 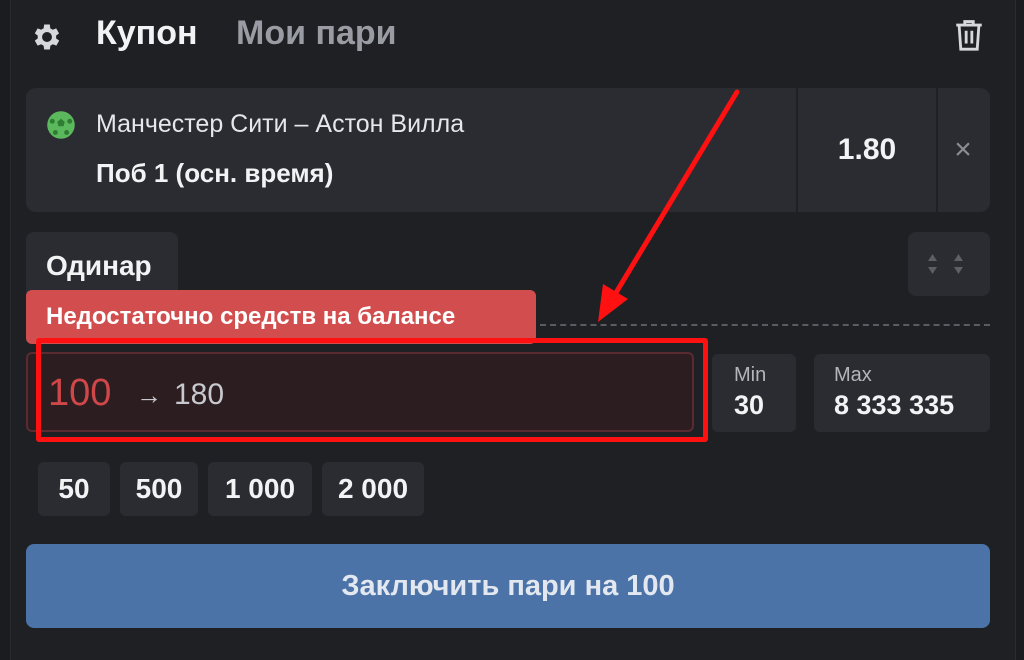 I want to click on max-value: 8 333 335, so click(x=894, y=405).